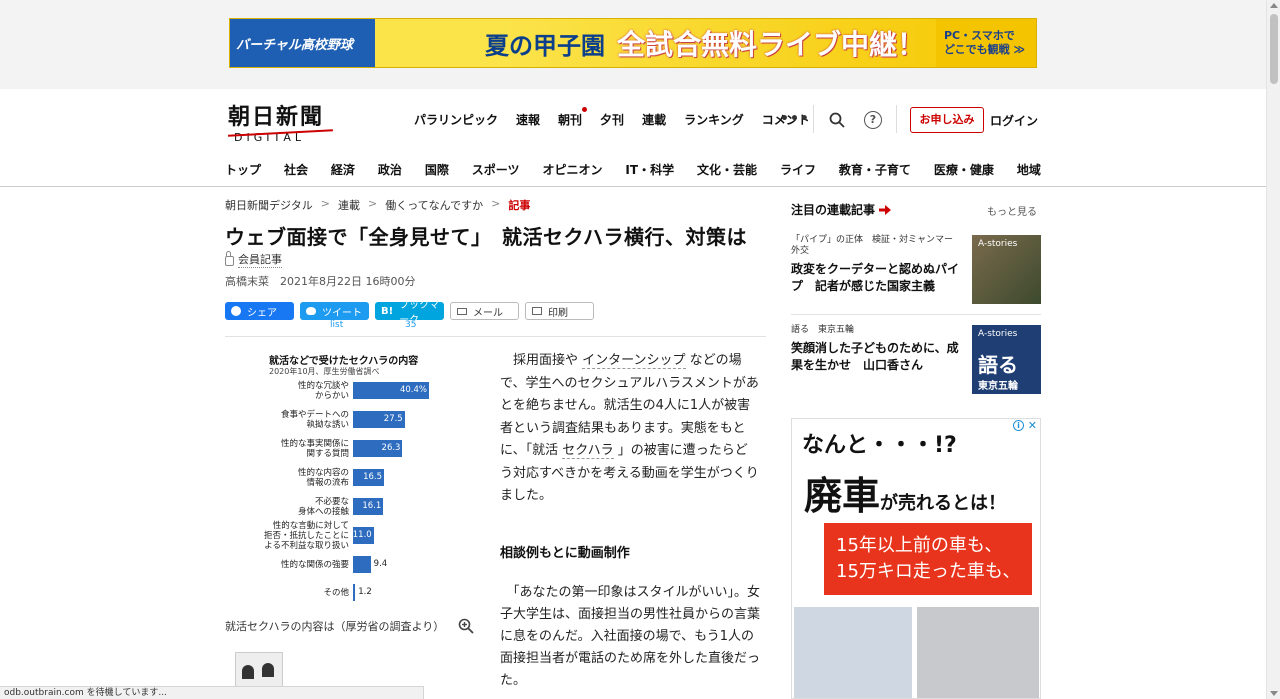  I want to click on logo-main: 朝日新聞, so click(276, 117).